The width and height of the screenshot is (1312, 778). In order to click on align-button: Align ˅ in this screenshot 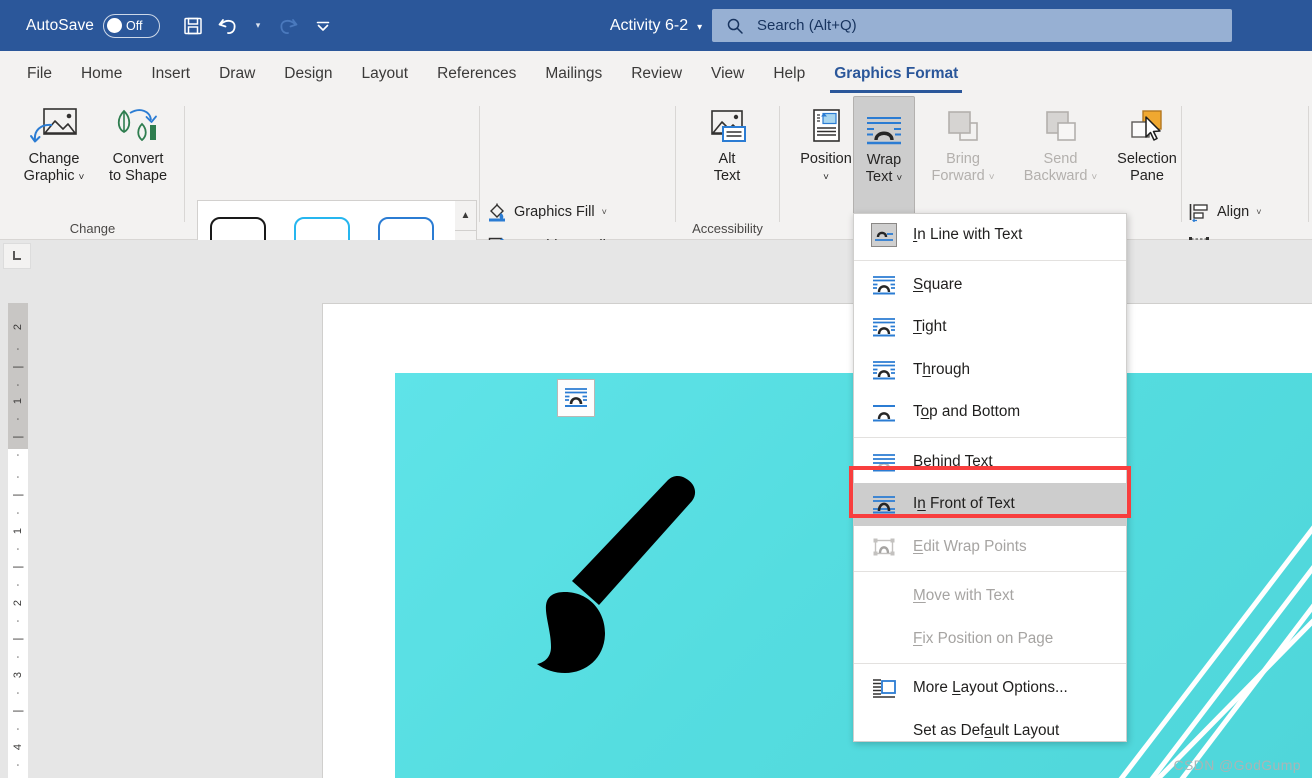, I will do `click(1225, 212)`.